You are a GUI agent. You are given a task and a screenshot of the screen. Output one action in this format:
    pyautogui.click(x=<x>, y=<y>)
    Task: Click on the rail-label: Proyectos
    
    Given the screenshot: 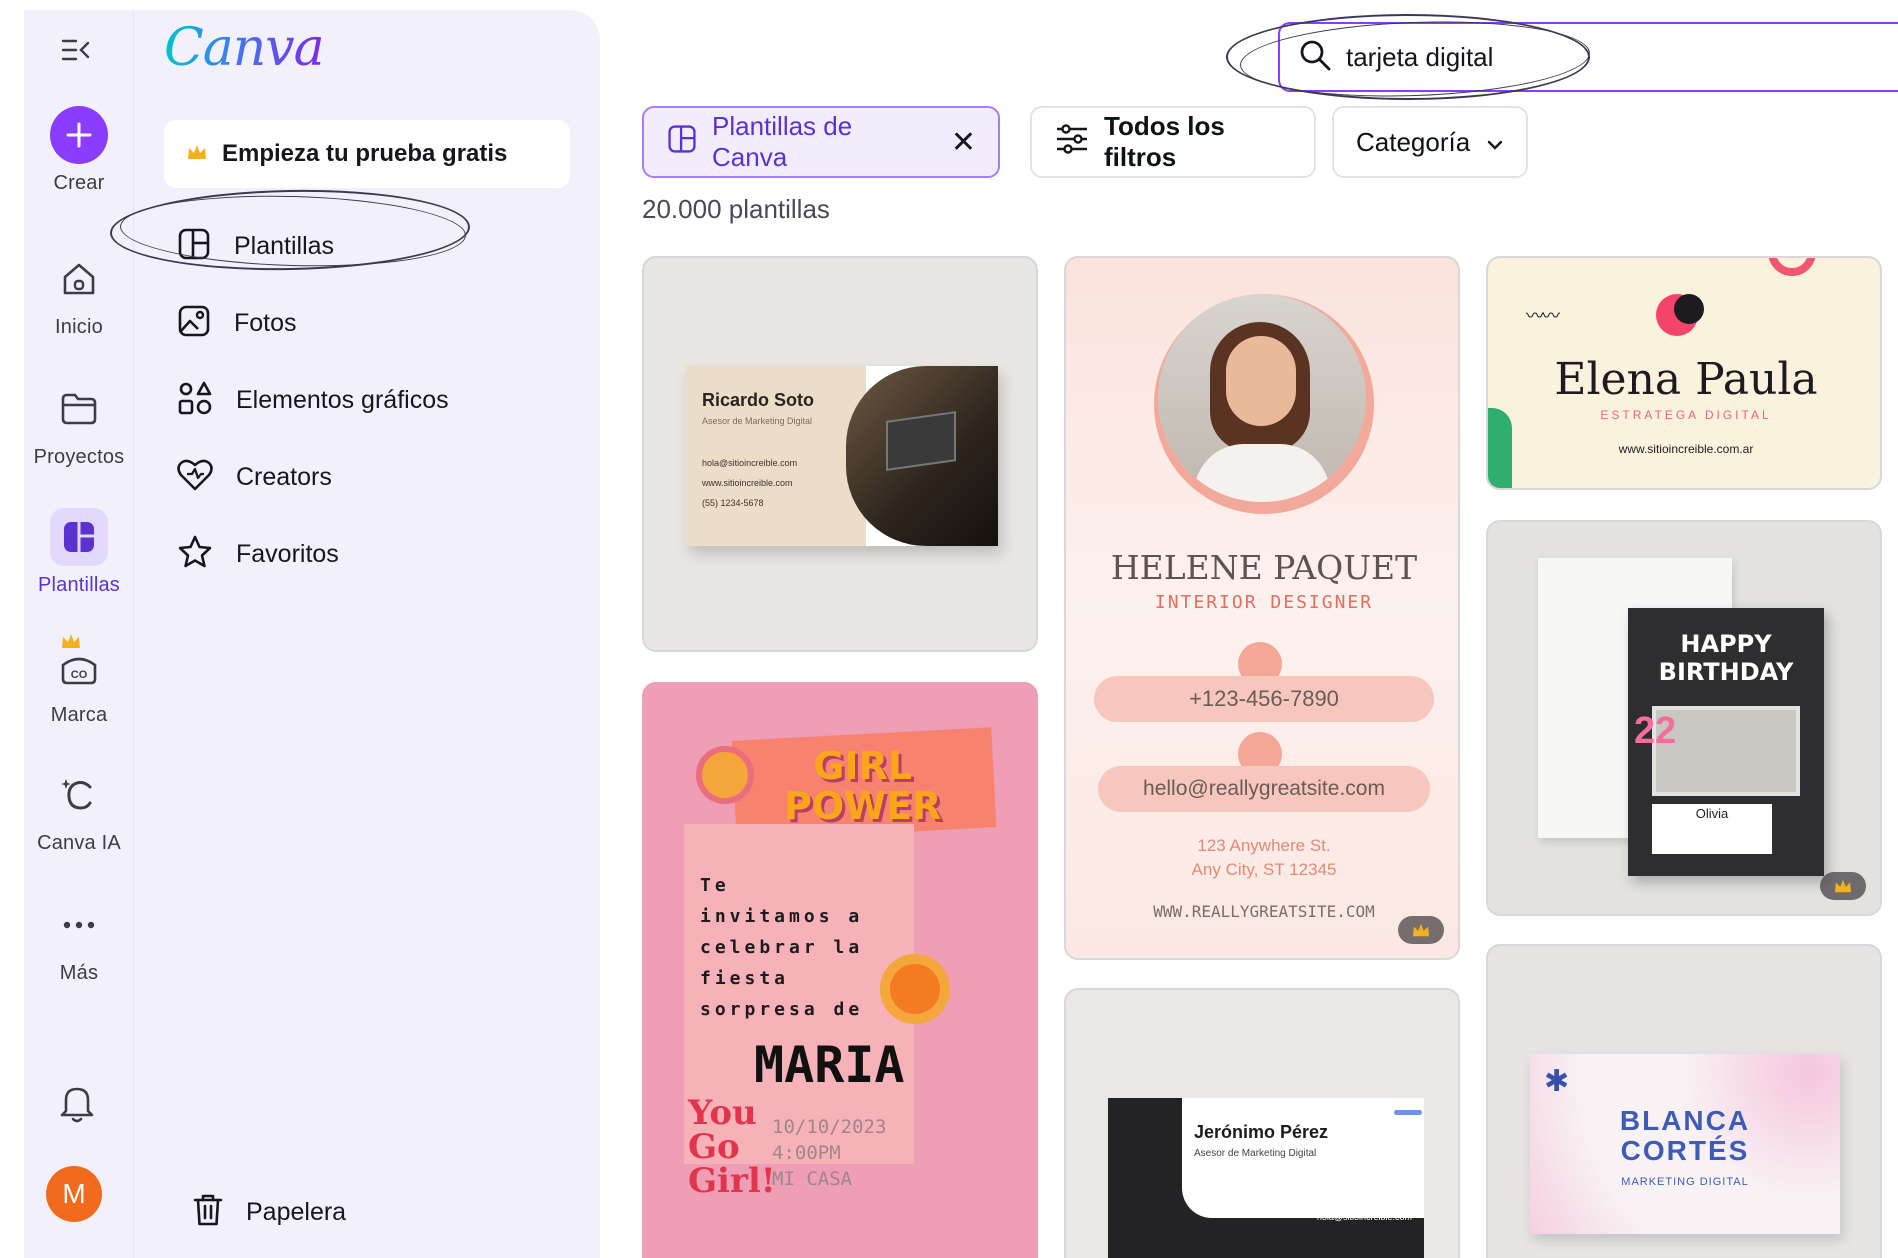 What is the action you would take?
    pyautogui.click(x=79, y=457)
    